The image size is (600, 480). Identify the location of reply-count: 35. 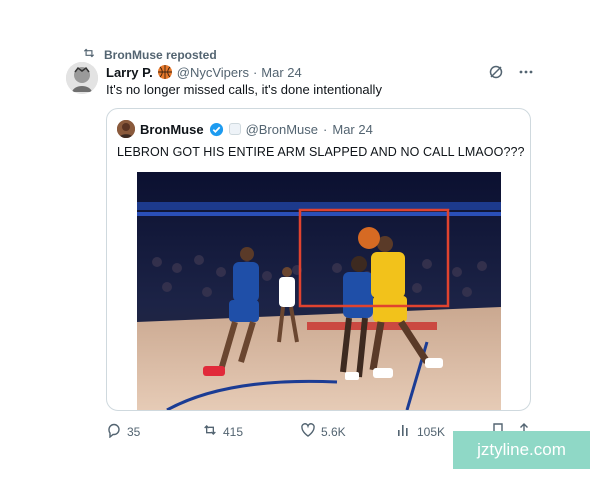
(134, 431).